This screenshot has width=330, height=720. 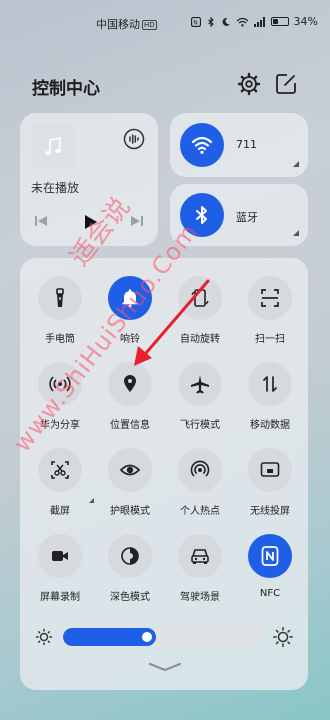 I want to click on tile-location: 位置信息, so click(x=127, y=397).